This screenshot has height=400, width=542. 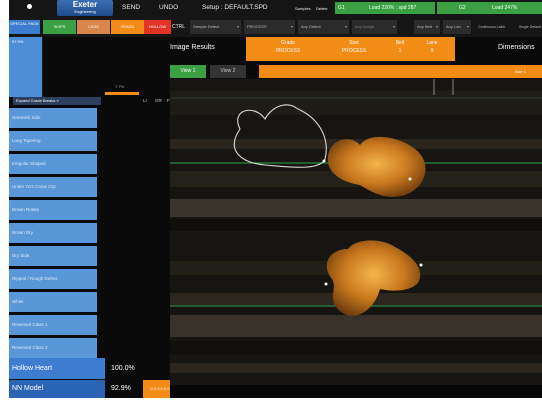 What do you see at coordinates (121, 388) in the screenshot?
I see `nn-model-value: 92.9%` at bounding box center [121, 388].